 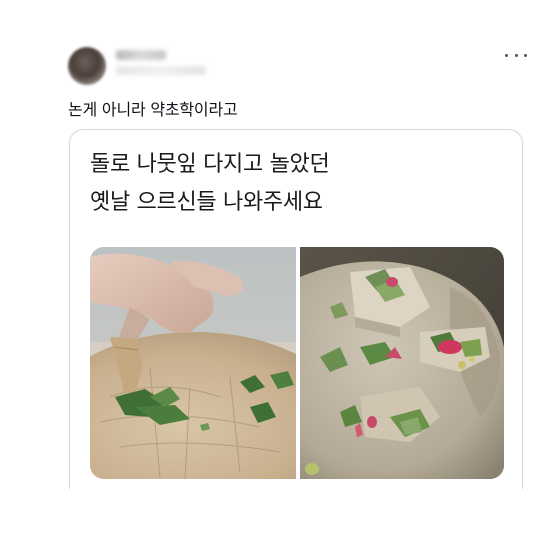 I want to click on more-options-icon, so click(x=516, y=55).